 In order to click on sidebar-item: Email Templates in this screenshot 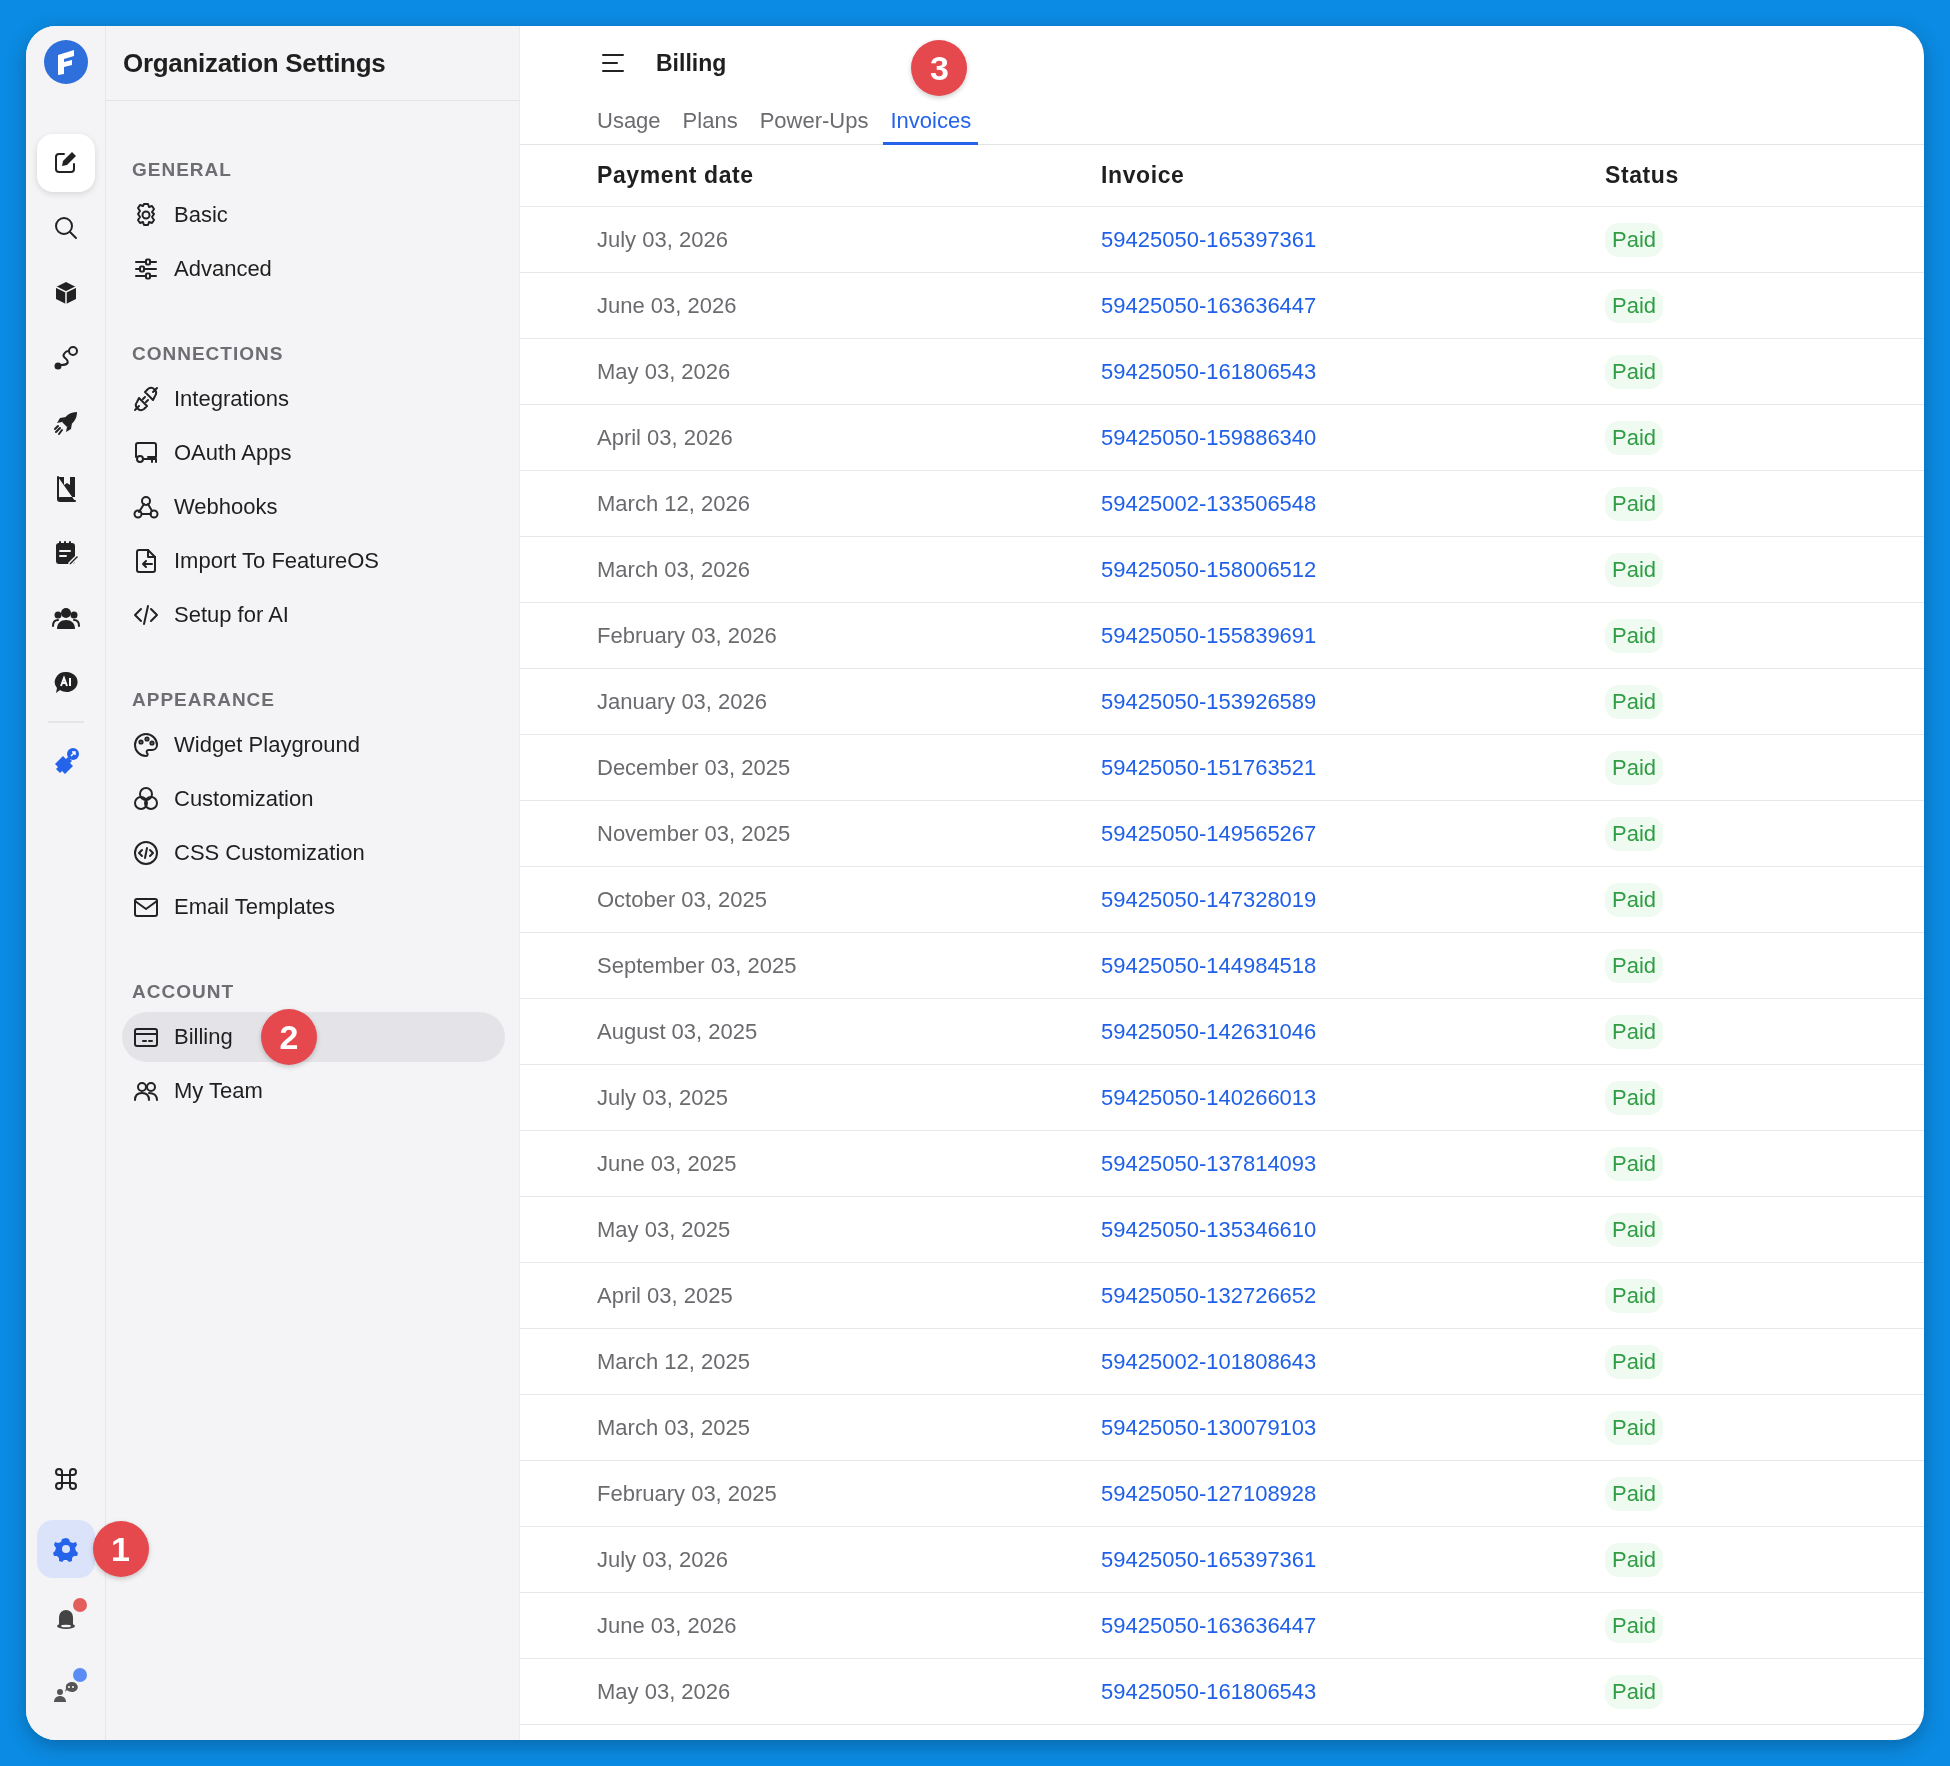, I will do `click(313, 907)`.